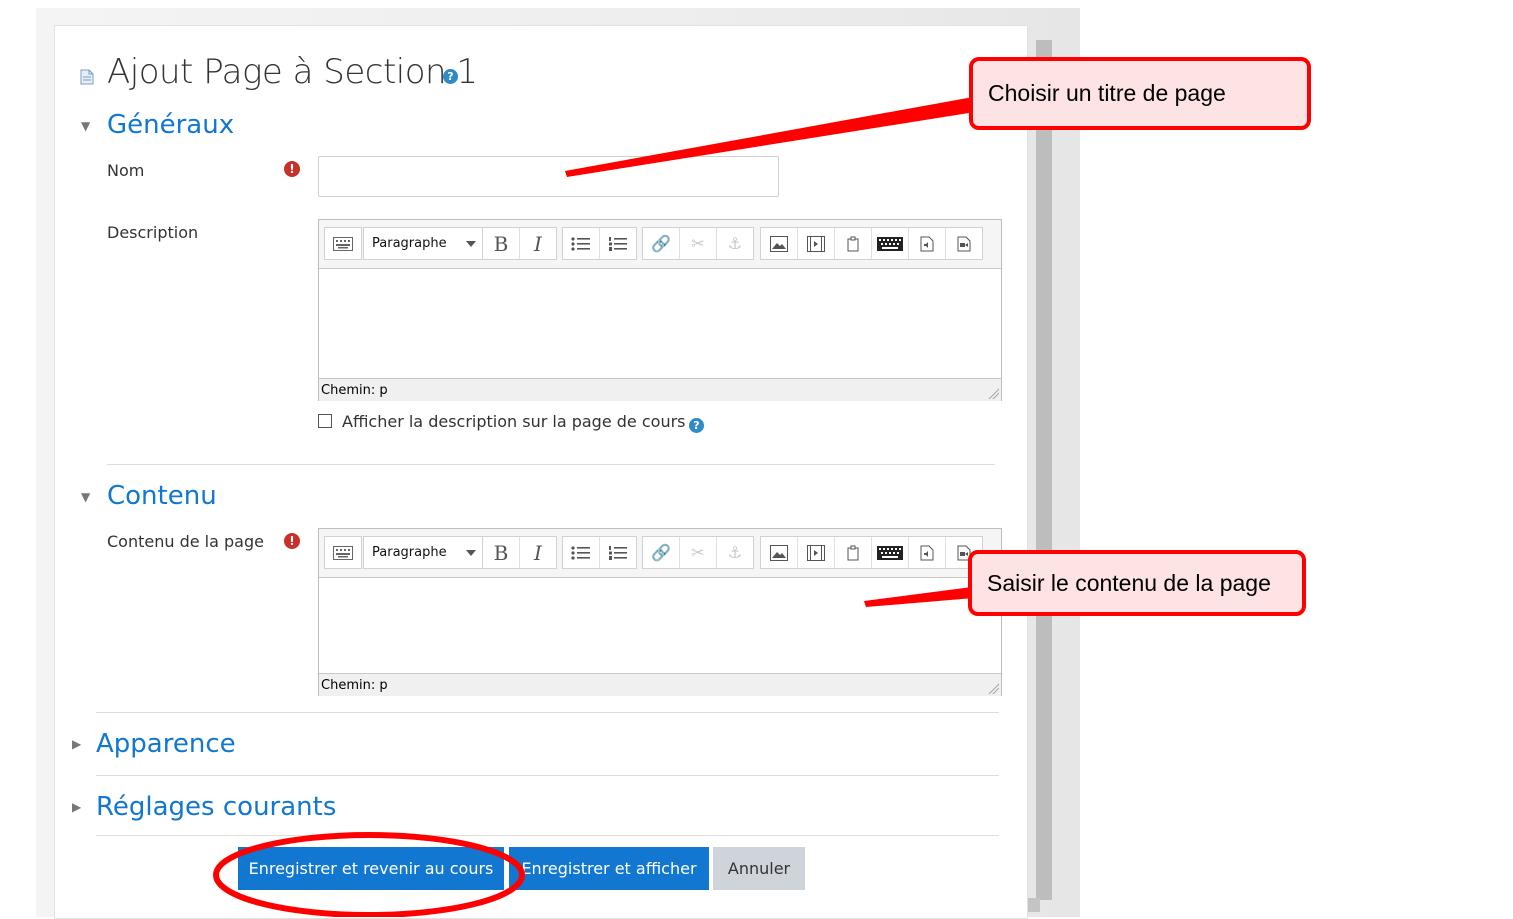 The image size is (1513, 919). I want to click on save-button-highlight-ellipse, so click(369, 874).